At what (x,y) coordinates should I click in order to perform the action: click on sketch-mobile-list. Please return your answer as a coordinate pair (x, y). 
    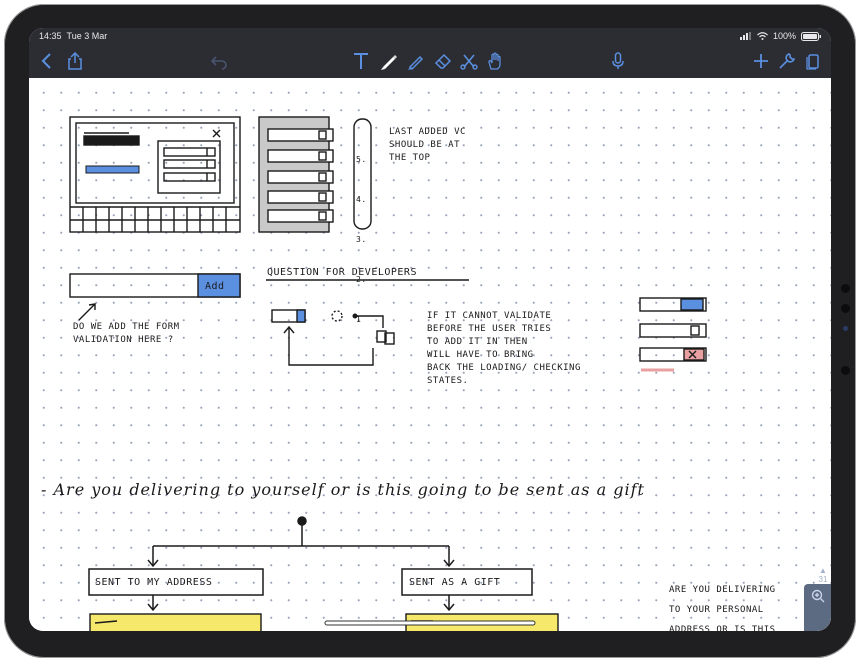
    Looking at the image, I should click on (315, 174).